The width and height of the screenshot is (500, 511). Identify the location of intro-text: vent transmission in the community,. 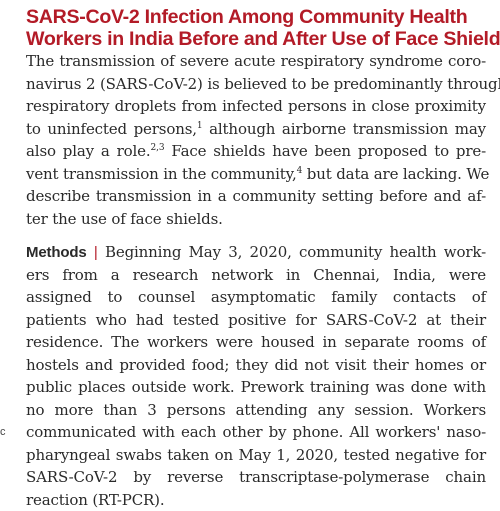
(161, 174).